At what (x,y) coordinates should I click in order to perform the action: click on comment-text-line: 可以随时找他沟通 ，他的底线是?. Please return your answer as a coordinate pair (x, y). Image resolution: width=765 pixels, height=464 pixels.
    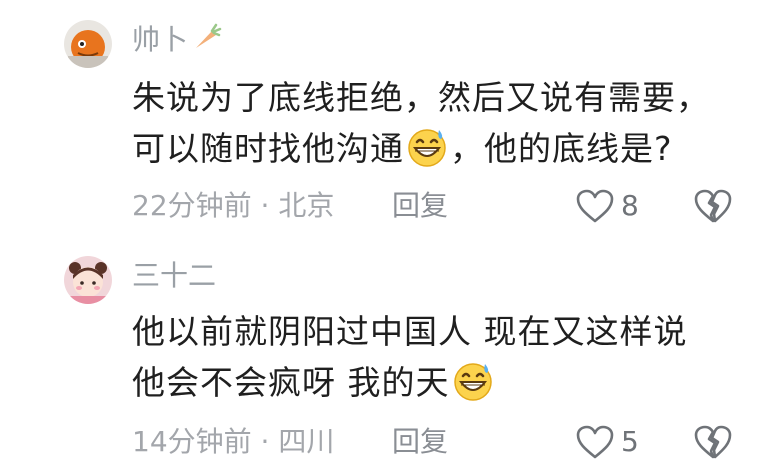
    Looking at the image, I should click on (442, 152).